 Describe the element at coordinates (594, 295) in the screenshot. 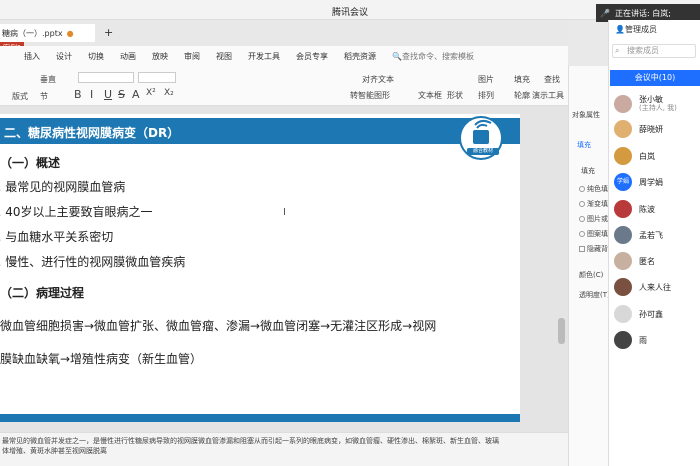

I see `transparency-label: 透明度(T)` at that location.